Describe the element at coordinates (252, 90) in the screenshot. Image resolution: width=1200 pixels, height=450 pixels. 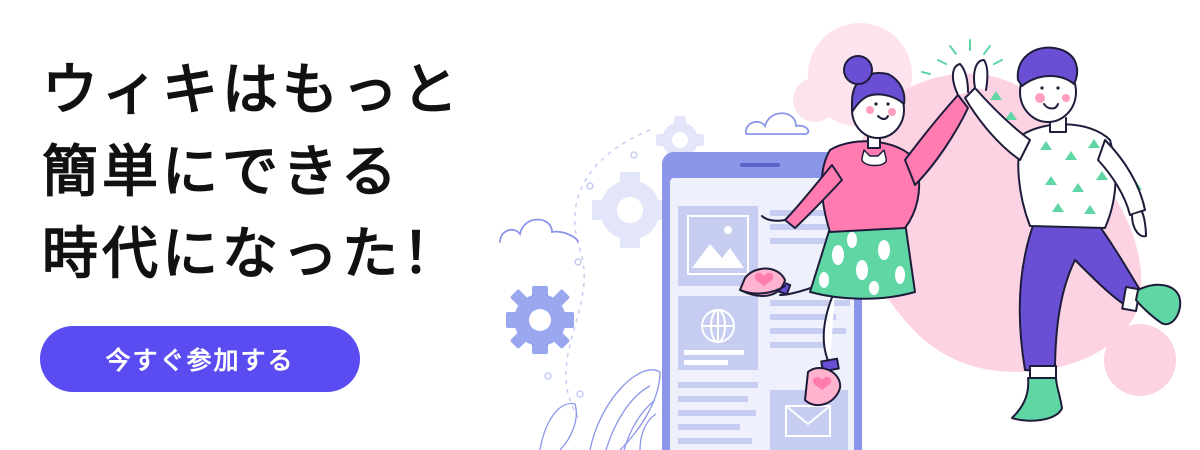
I see `headline-line-1: ウィキはもっと` at that location.